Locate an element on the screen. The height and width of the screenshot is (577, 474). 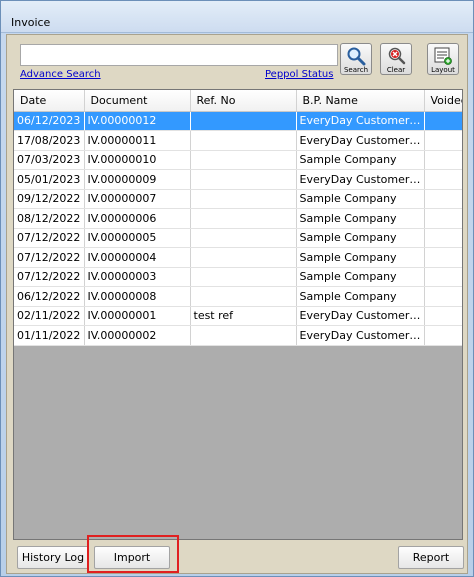
search-button: Search is located at coordinates (356, 59).